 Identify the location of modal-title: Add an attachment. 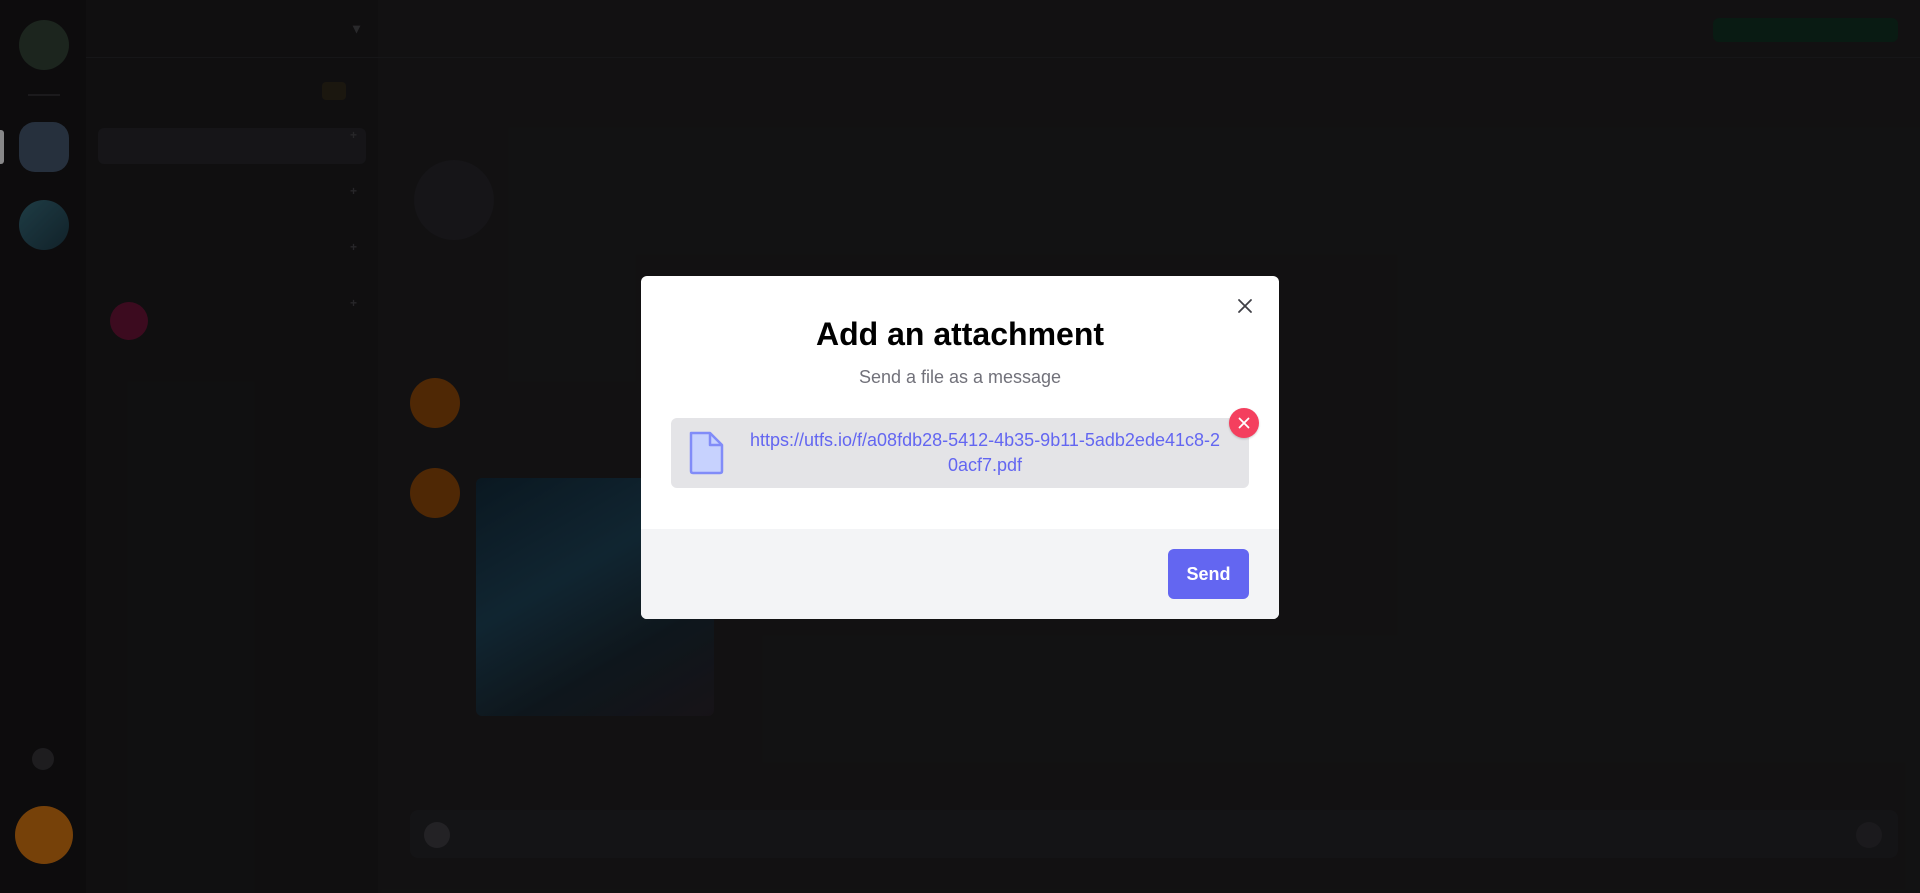
(960, 334).